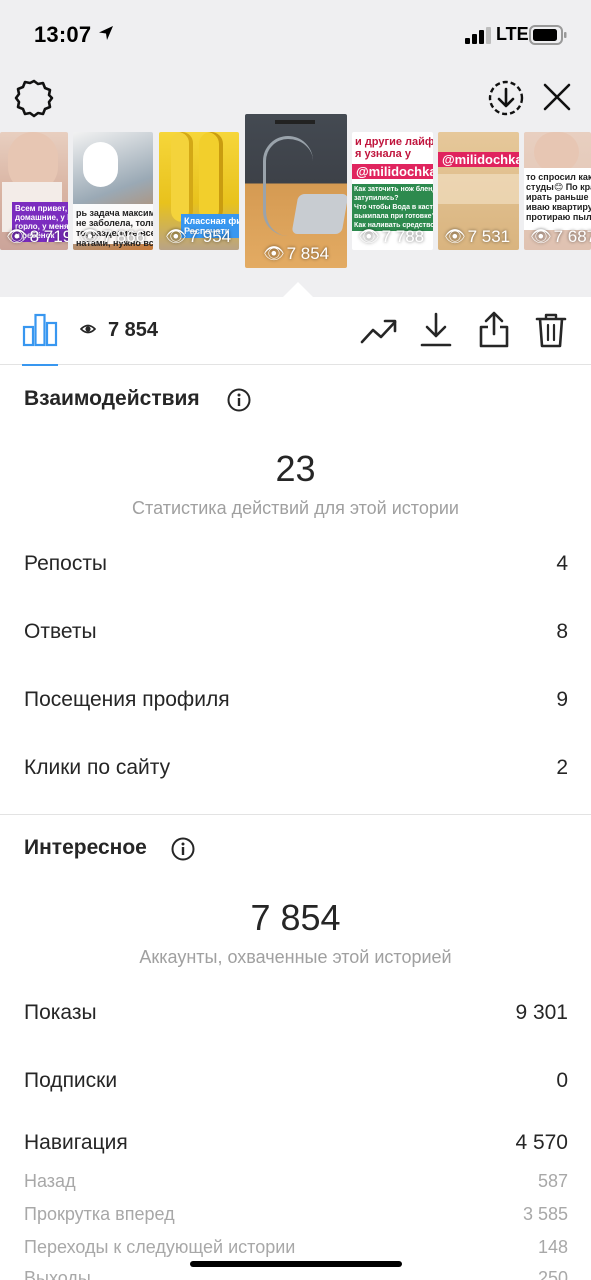 The height and width of the screenshot is (1280, 591). What do you see at coordinates (551, 330) in the screenshot?
I see `trash-icon` at bounding box center [551, 330].